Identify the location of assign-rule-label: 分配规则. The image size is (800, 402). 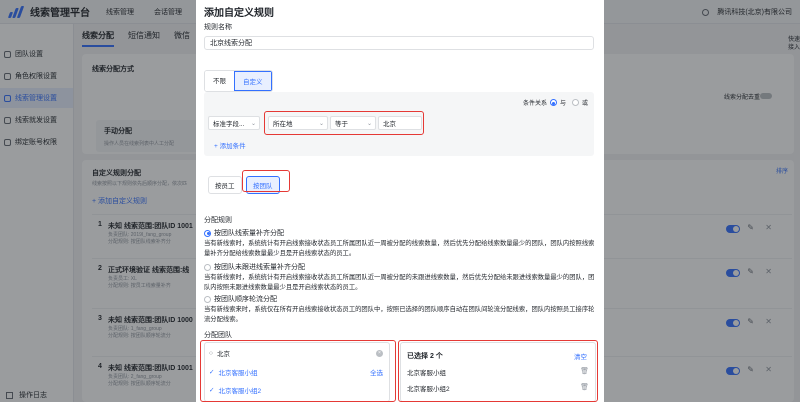
(218, 220).